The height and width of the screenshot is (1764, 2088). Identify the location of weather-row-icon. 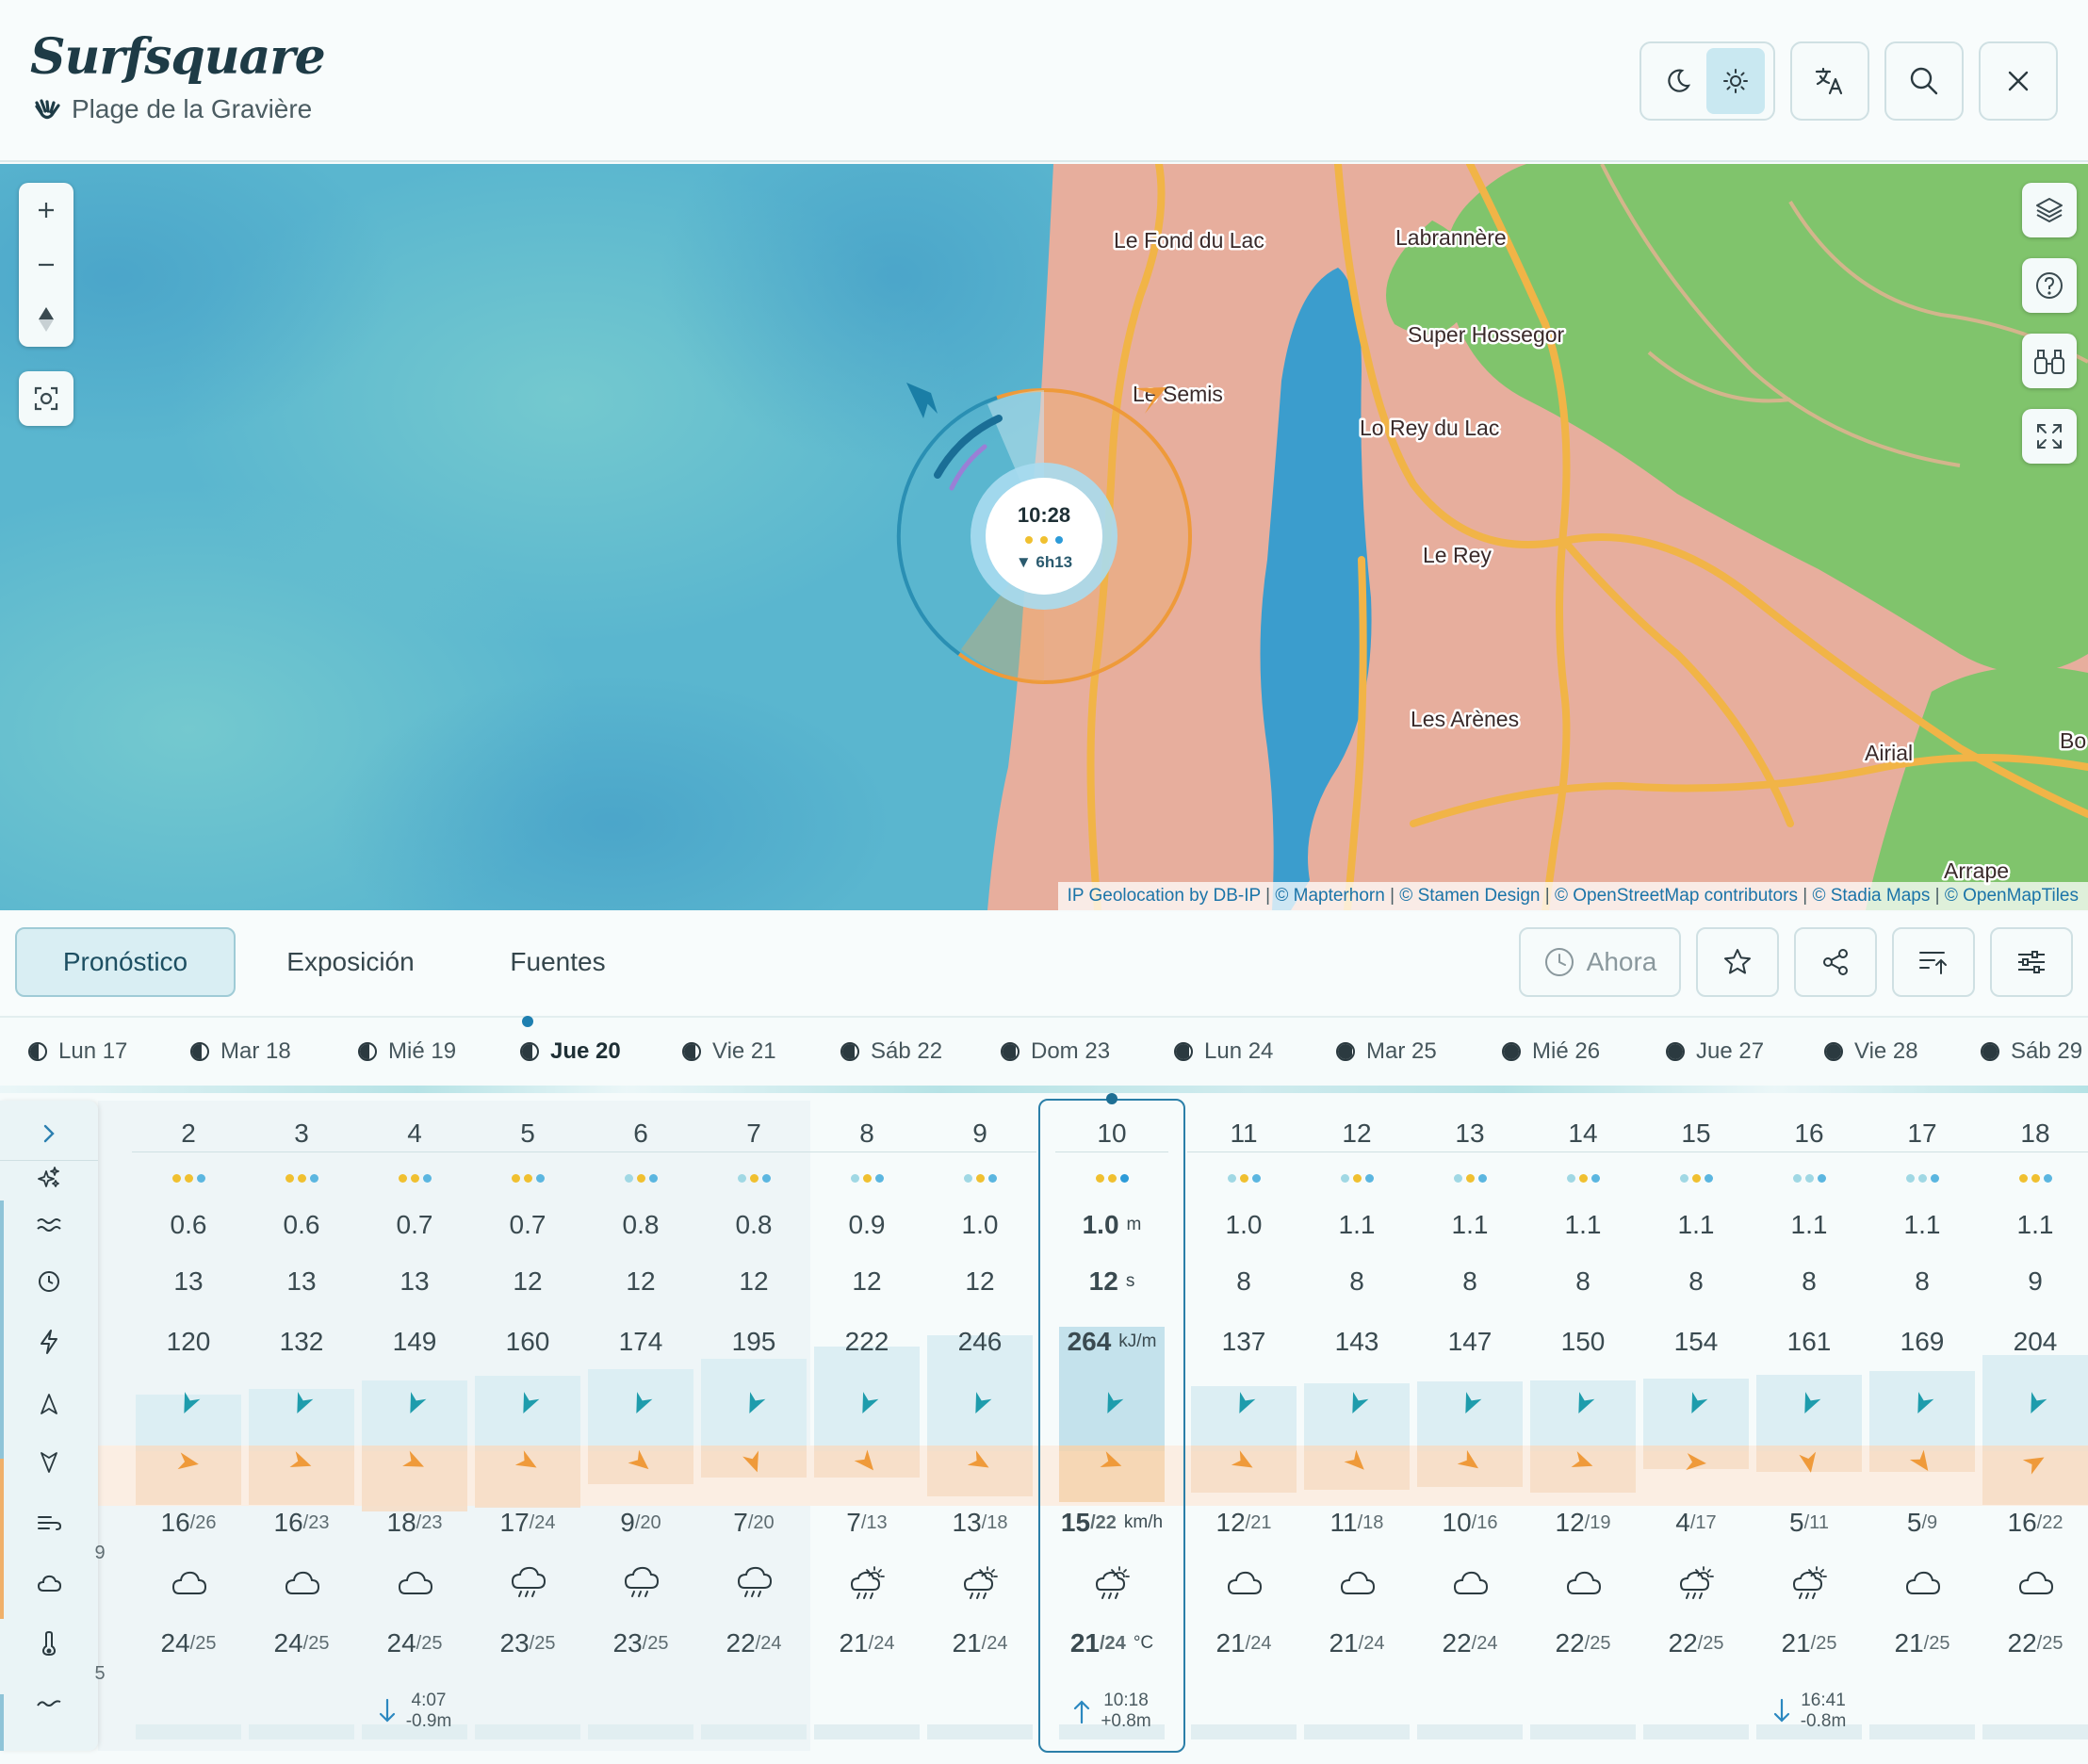
(49, 1583).